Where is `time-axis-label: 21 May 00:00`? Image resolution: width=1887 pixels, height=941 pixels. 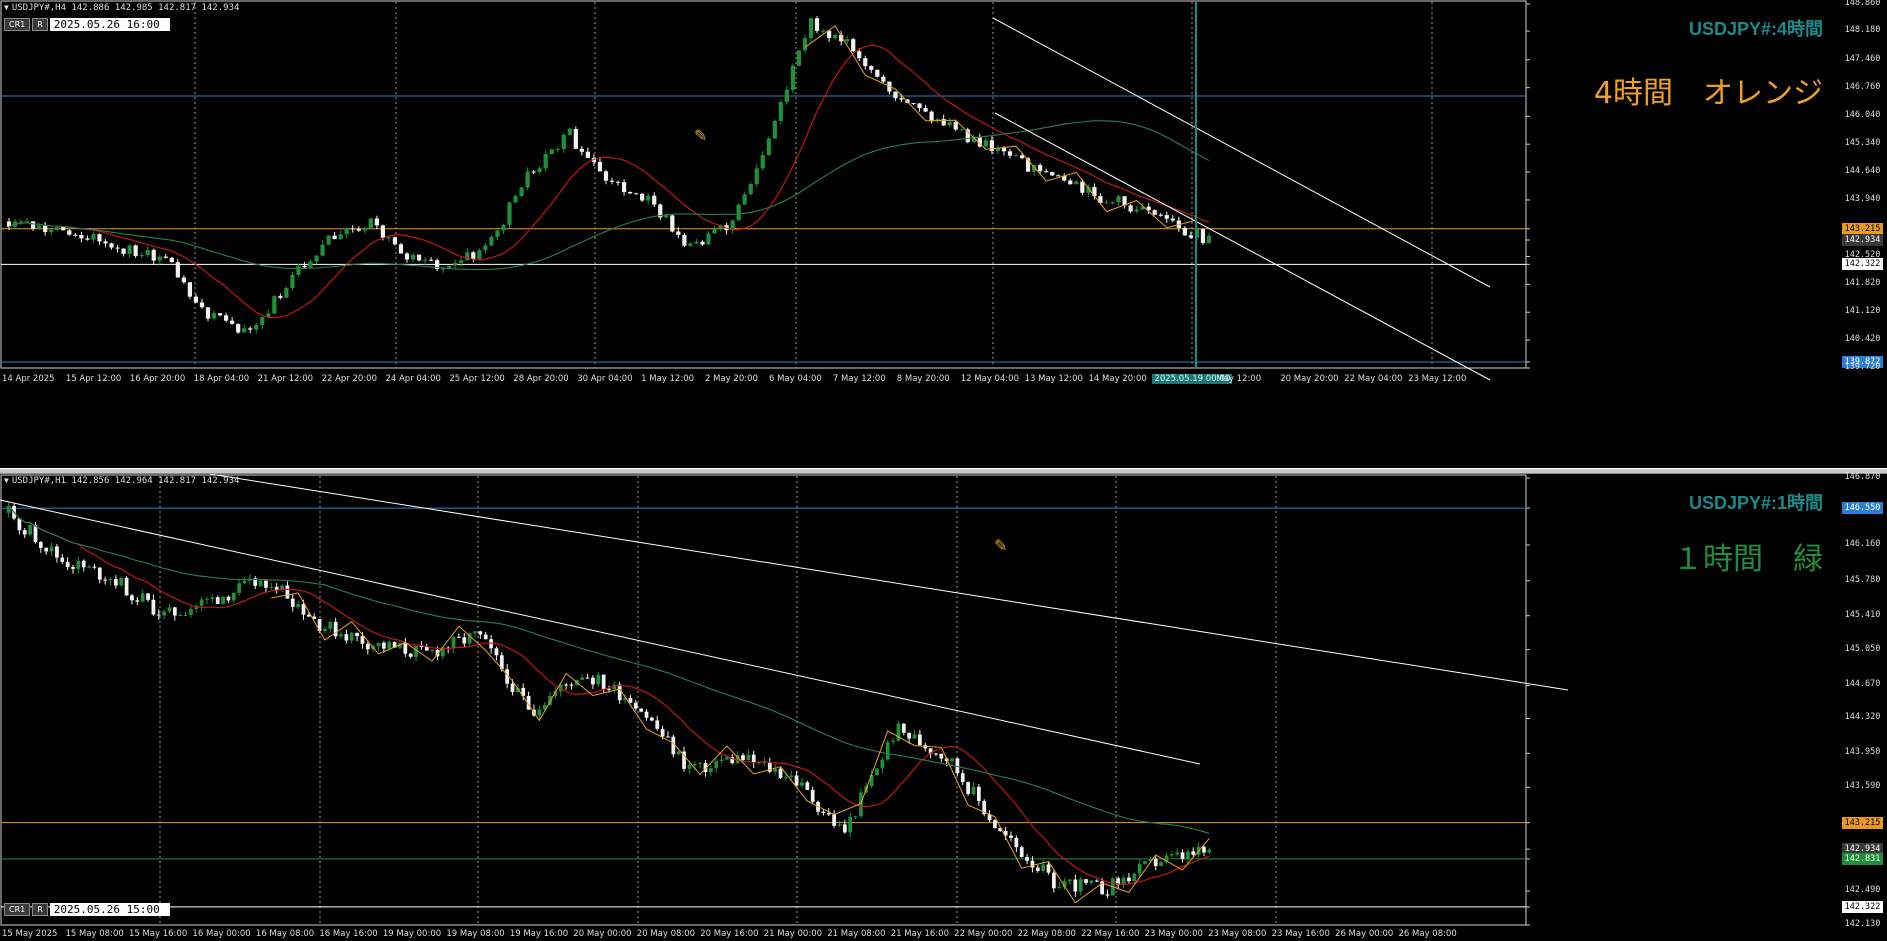
time-axis-label: 21 May 00:00 is located at coordinates (793, 934).